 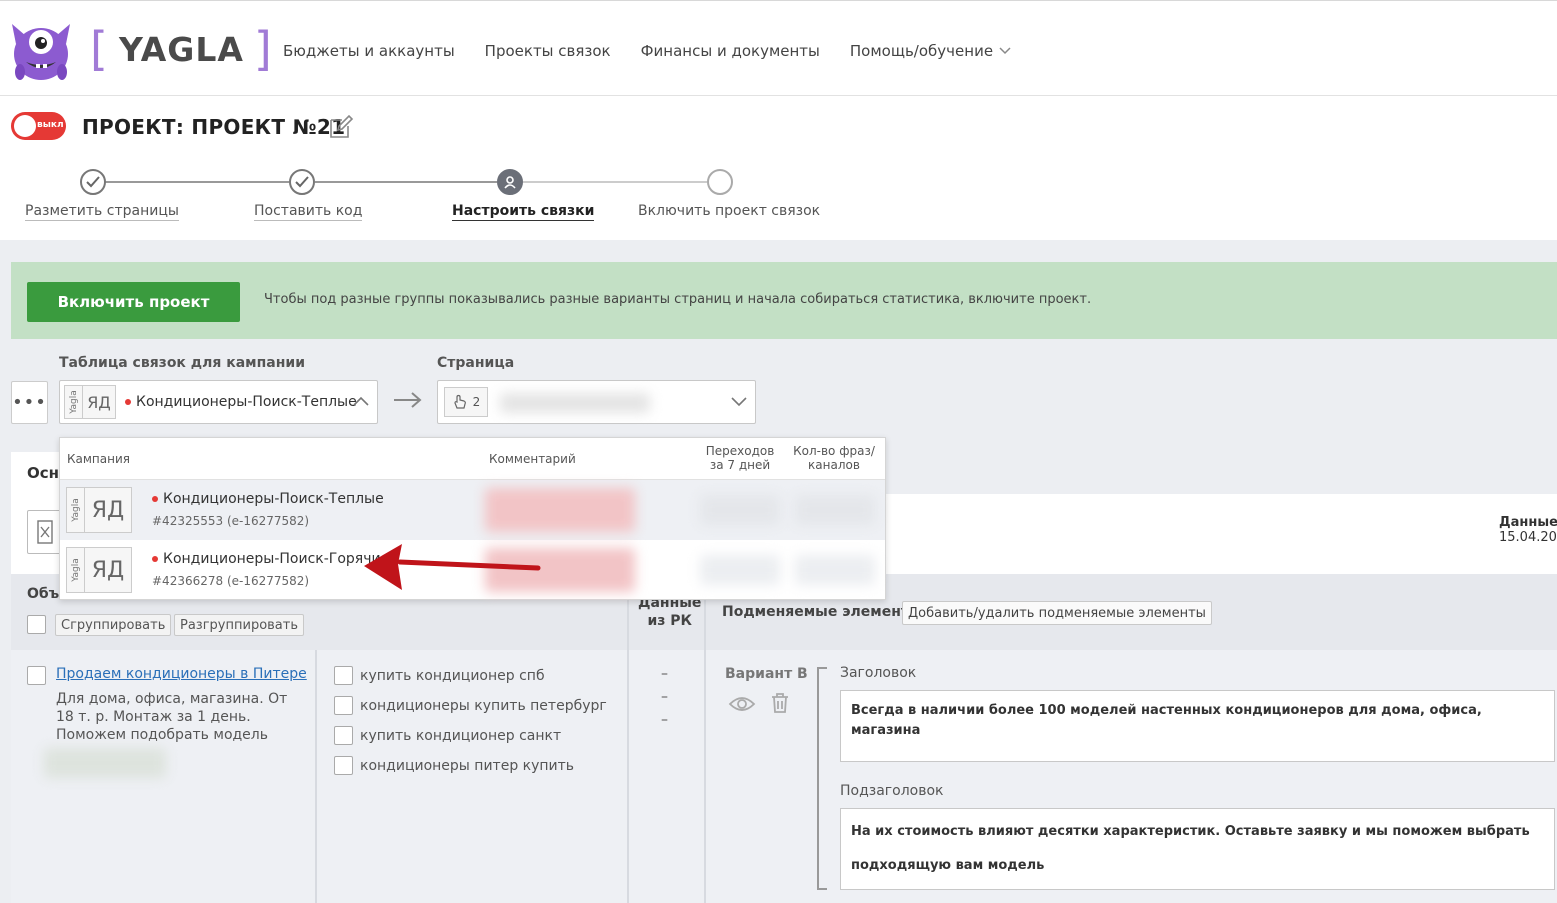 What do you see at coordinates (263, 49) in the screenshot?
I see `bracket-right-icon: ]` at bounding box center [263, 49].